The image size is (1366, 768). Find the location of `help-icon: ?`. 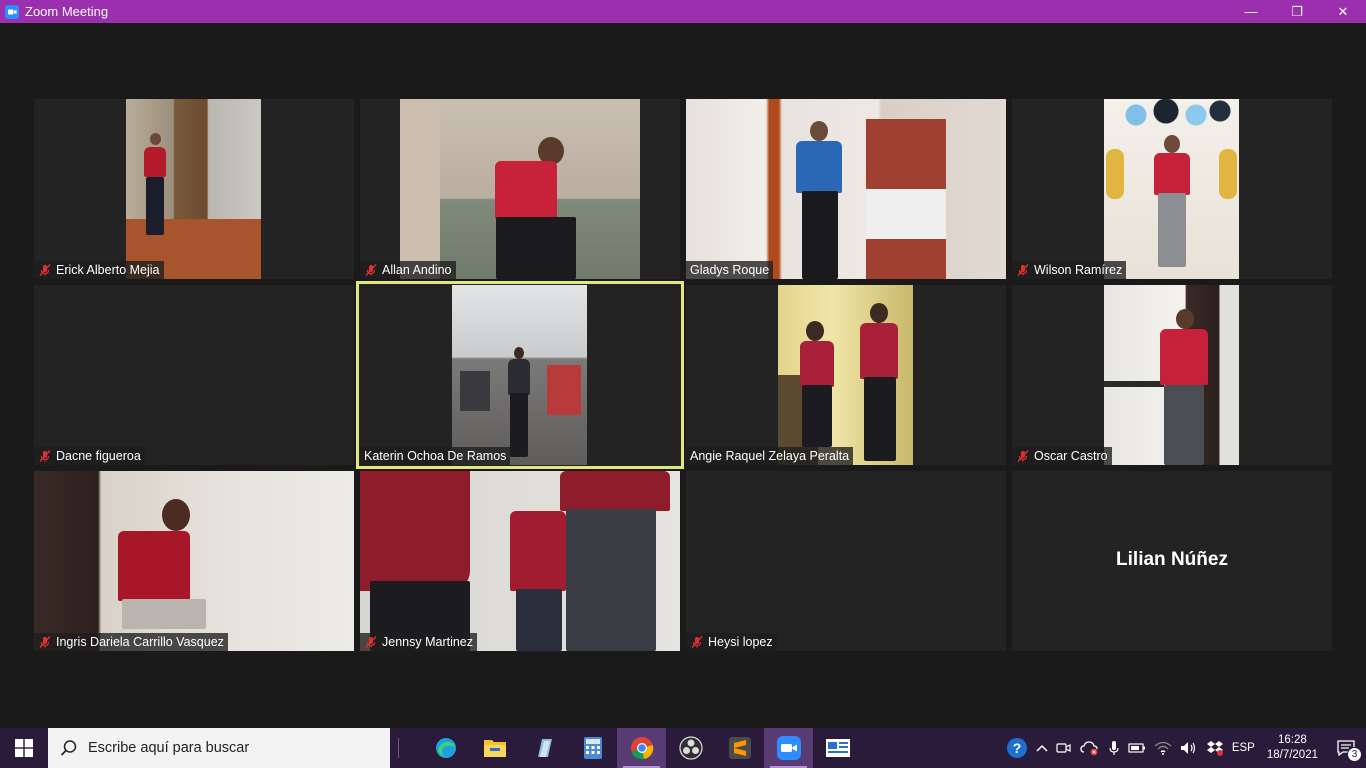

help-icon: ? is located at coordinates (1017, 748).